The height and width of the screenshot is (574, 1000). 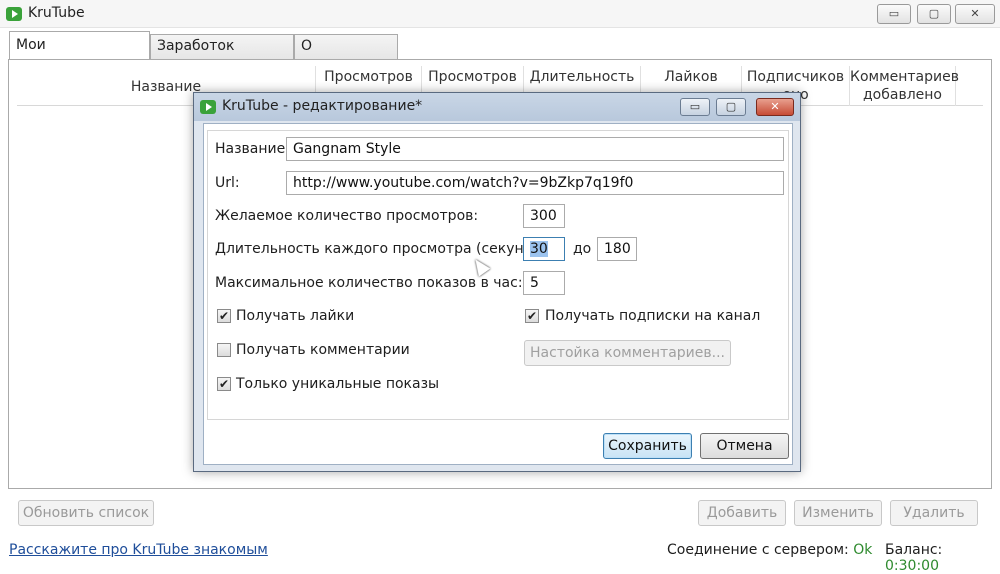 What do you see at coordinates (224, 316) in the screenshot?
I see `likes-checkbox: ✔` at bounding box center [224, 316].